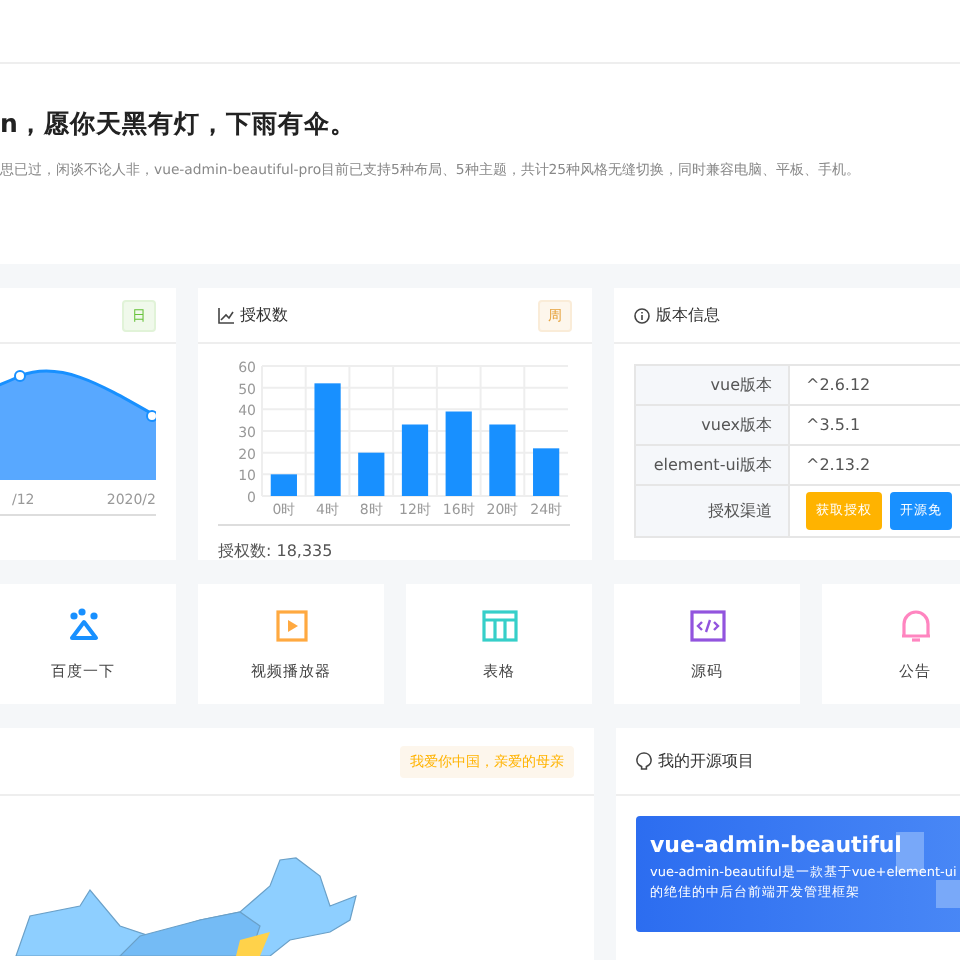 The height and width of the screenshot is (960, 960). Describe the element at coordinates (677, 315) in the screenshot. I see `card-title: 版本信息` at that location.